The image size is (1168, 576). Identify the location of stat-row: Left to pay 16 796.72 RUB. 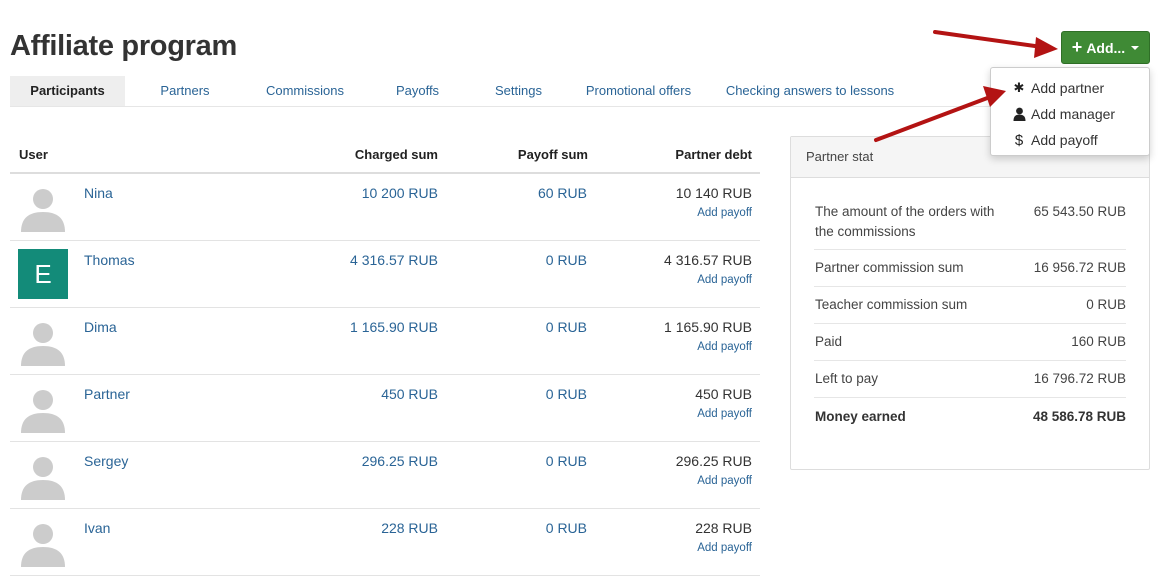
(970, 379).